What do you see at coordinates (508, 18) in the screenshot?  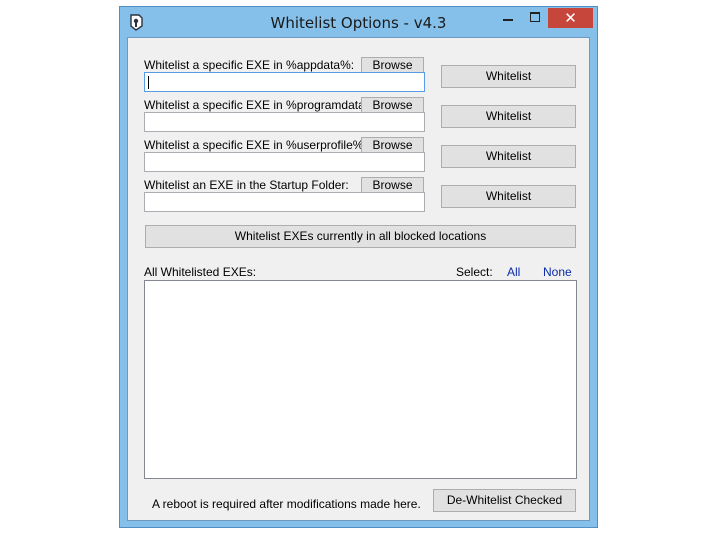 I see `minimize-button` at bounding box center [508, 18].